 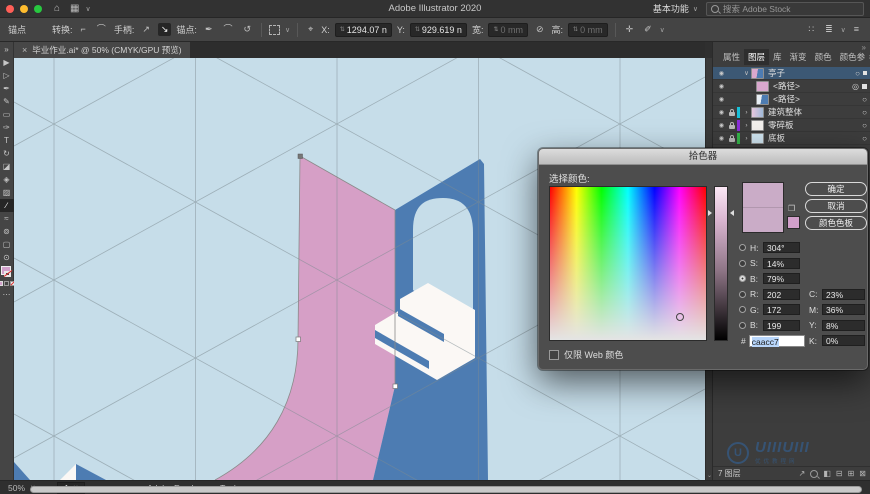 I want to click on g-input: 172, so click(x=781, y=309).